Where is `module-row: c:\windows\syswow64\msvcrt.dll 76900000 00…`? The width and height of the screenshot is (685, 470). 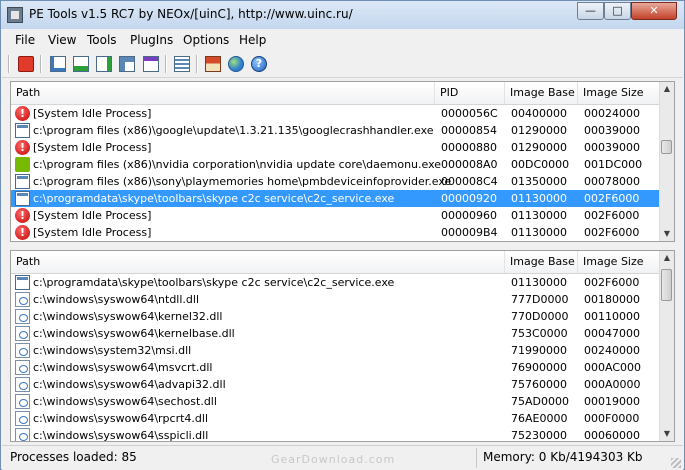
module-row: c:\windows\syswow64\msvcrt.dll 76900000 00… is located at coordinates (336, 367).